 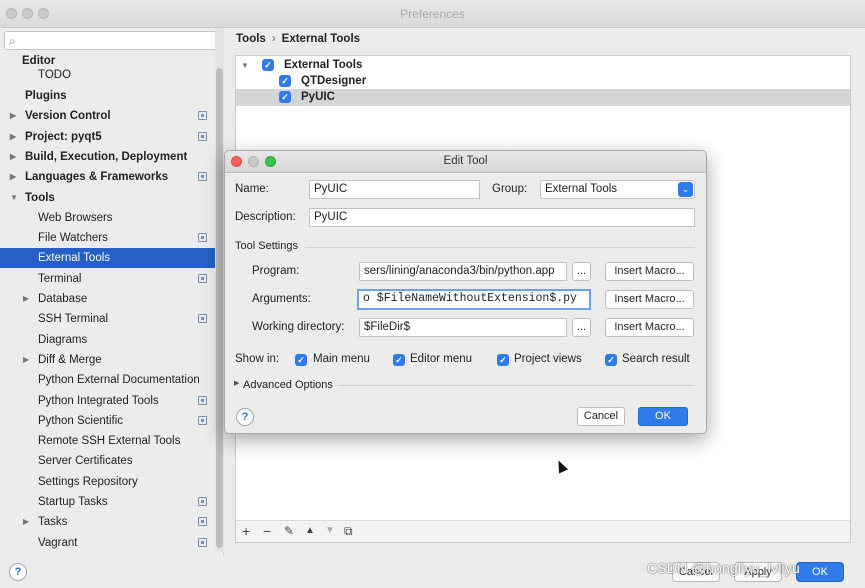 What do you see at coordinates (107, 502) in the screenshot?
I see `sidebar-item-startup-tasks: Startup Tasks` at bounding box center [107, 502].